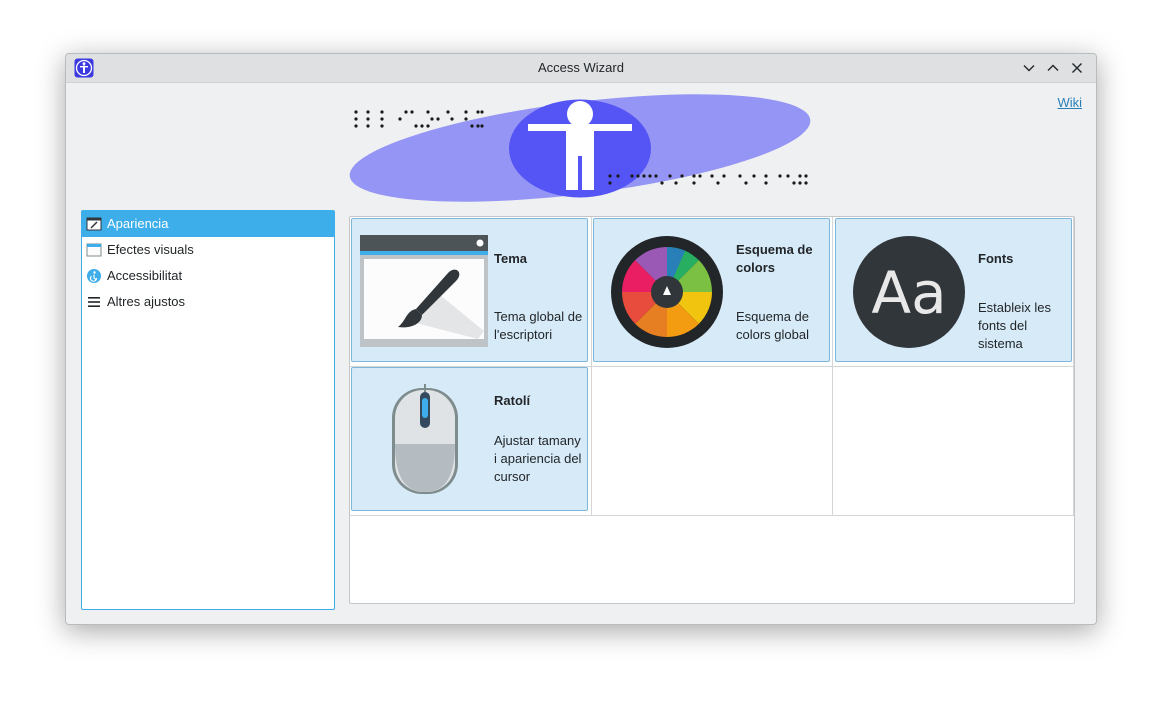 This screenshot has height=701, width=1160. I want to click on accessibility-icon, so click(94, 276).